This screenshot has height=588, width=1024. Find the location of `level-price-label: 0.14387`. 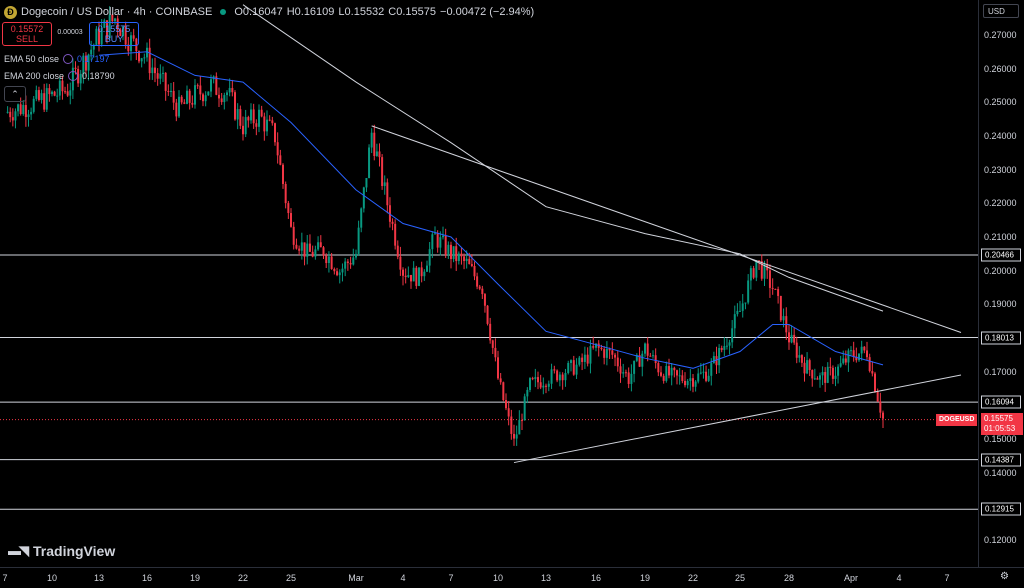

level-price-label: 0.14387 is located at coordinates (1001, 460).